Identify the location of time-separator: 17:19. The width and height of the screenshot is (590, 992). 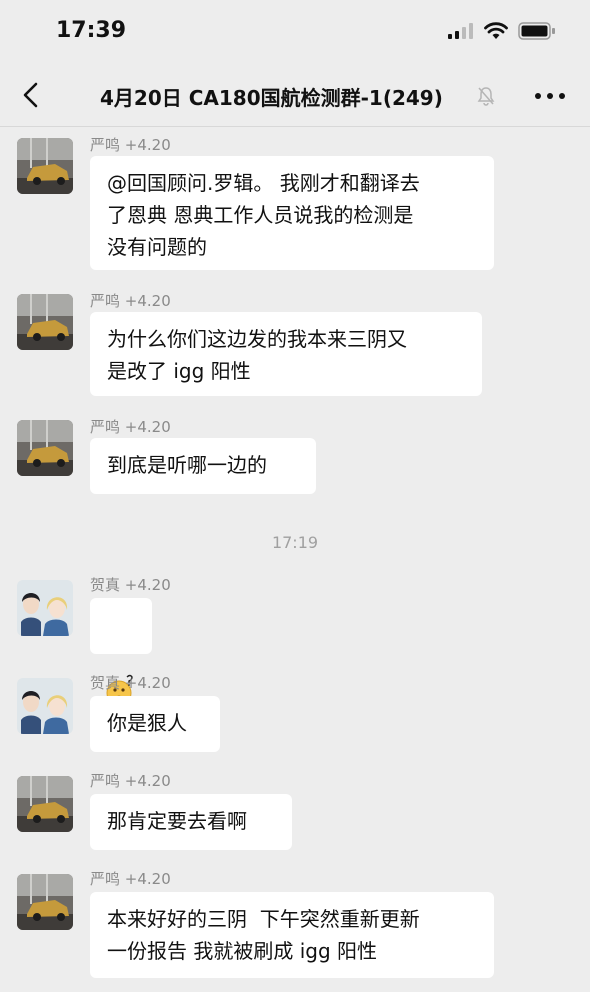
(295, 542).